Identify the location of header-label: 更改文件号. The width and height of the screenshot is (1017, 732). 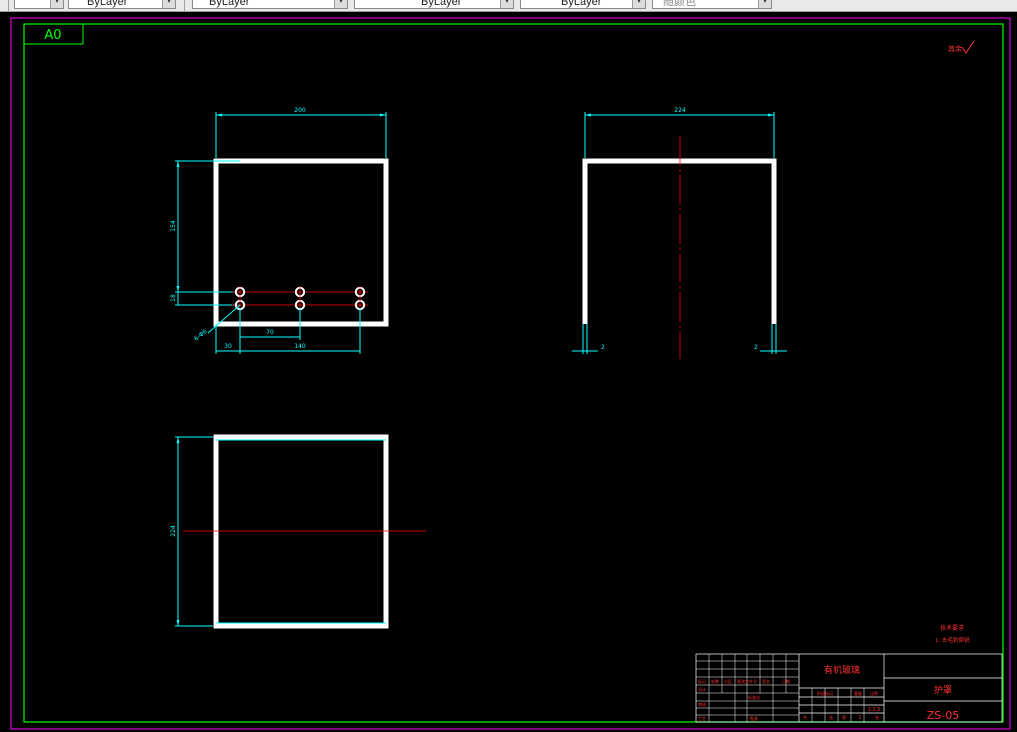
(747, 681).